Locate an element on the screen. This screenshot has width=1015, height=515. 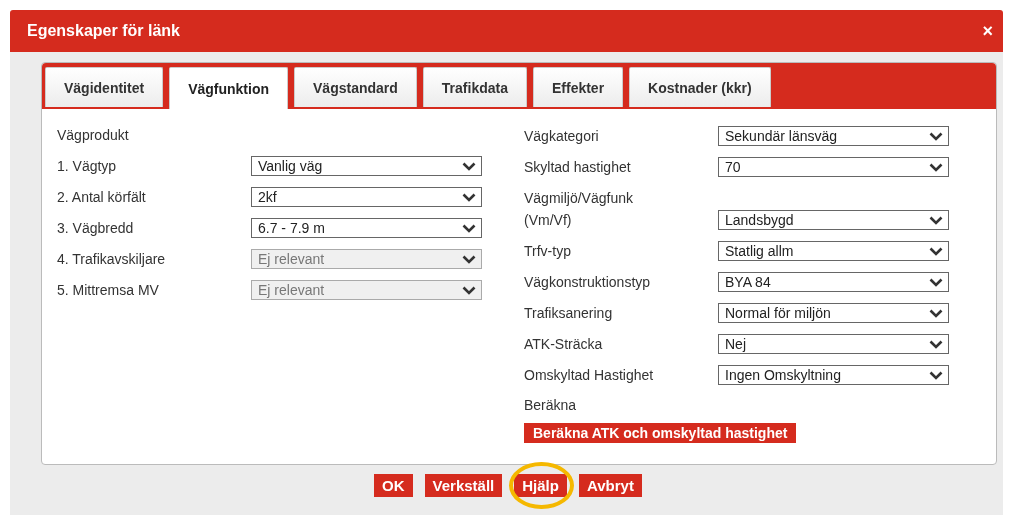
dropdown: Nej is located at coordinates (833, 344).